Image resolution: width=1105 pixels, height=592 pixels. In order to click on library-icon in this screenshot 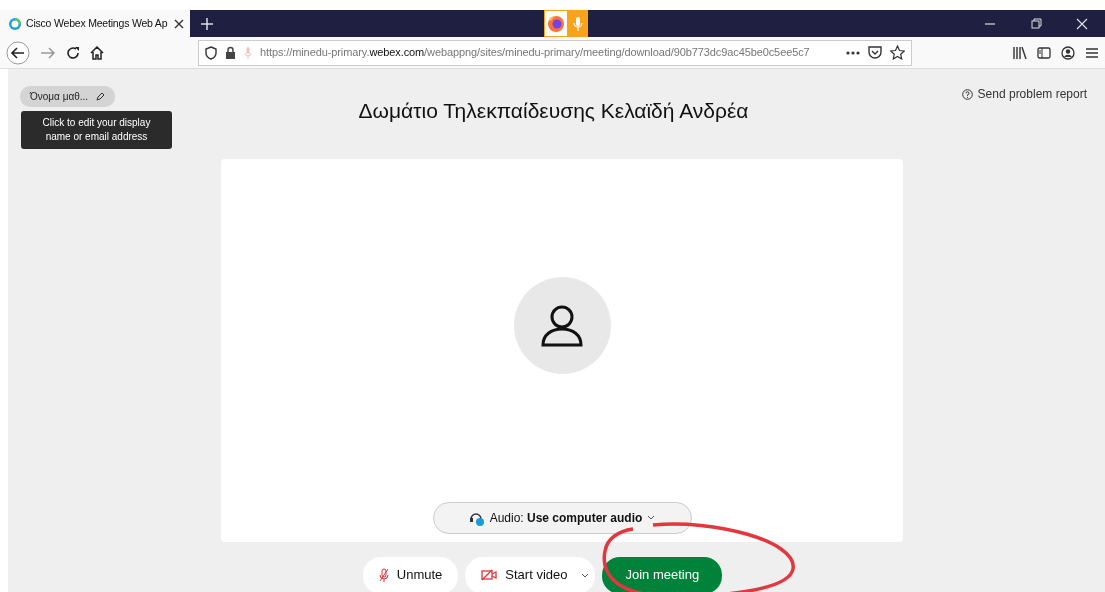, I will do `click(1020, 52)`.